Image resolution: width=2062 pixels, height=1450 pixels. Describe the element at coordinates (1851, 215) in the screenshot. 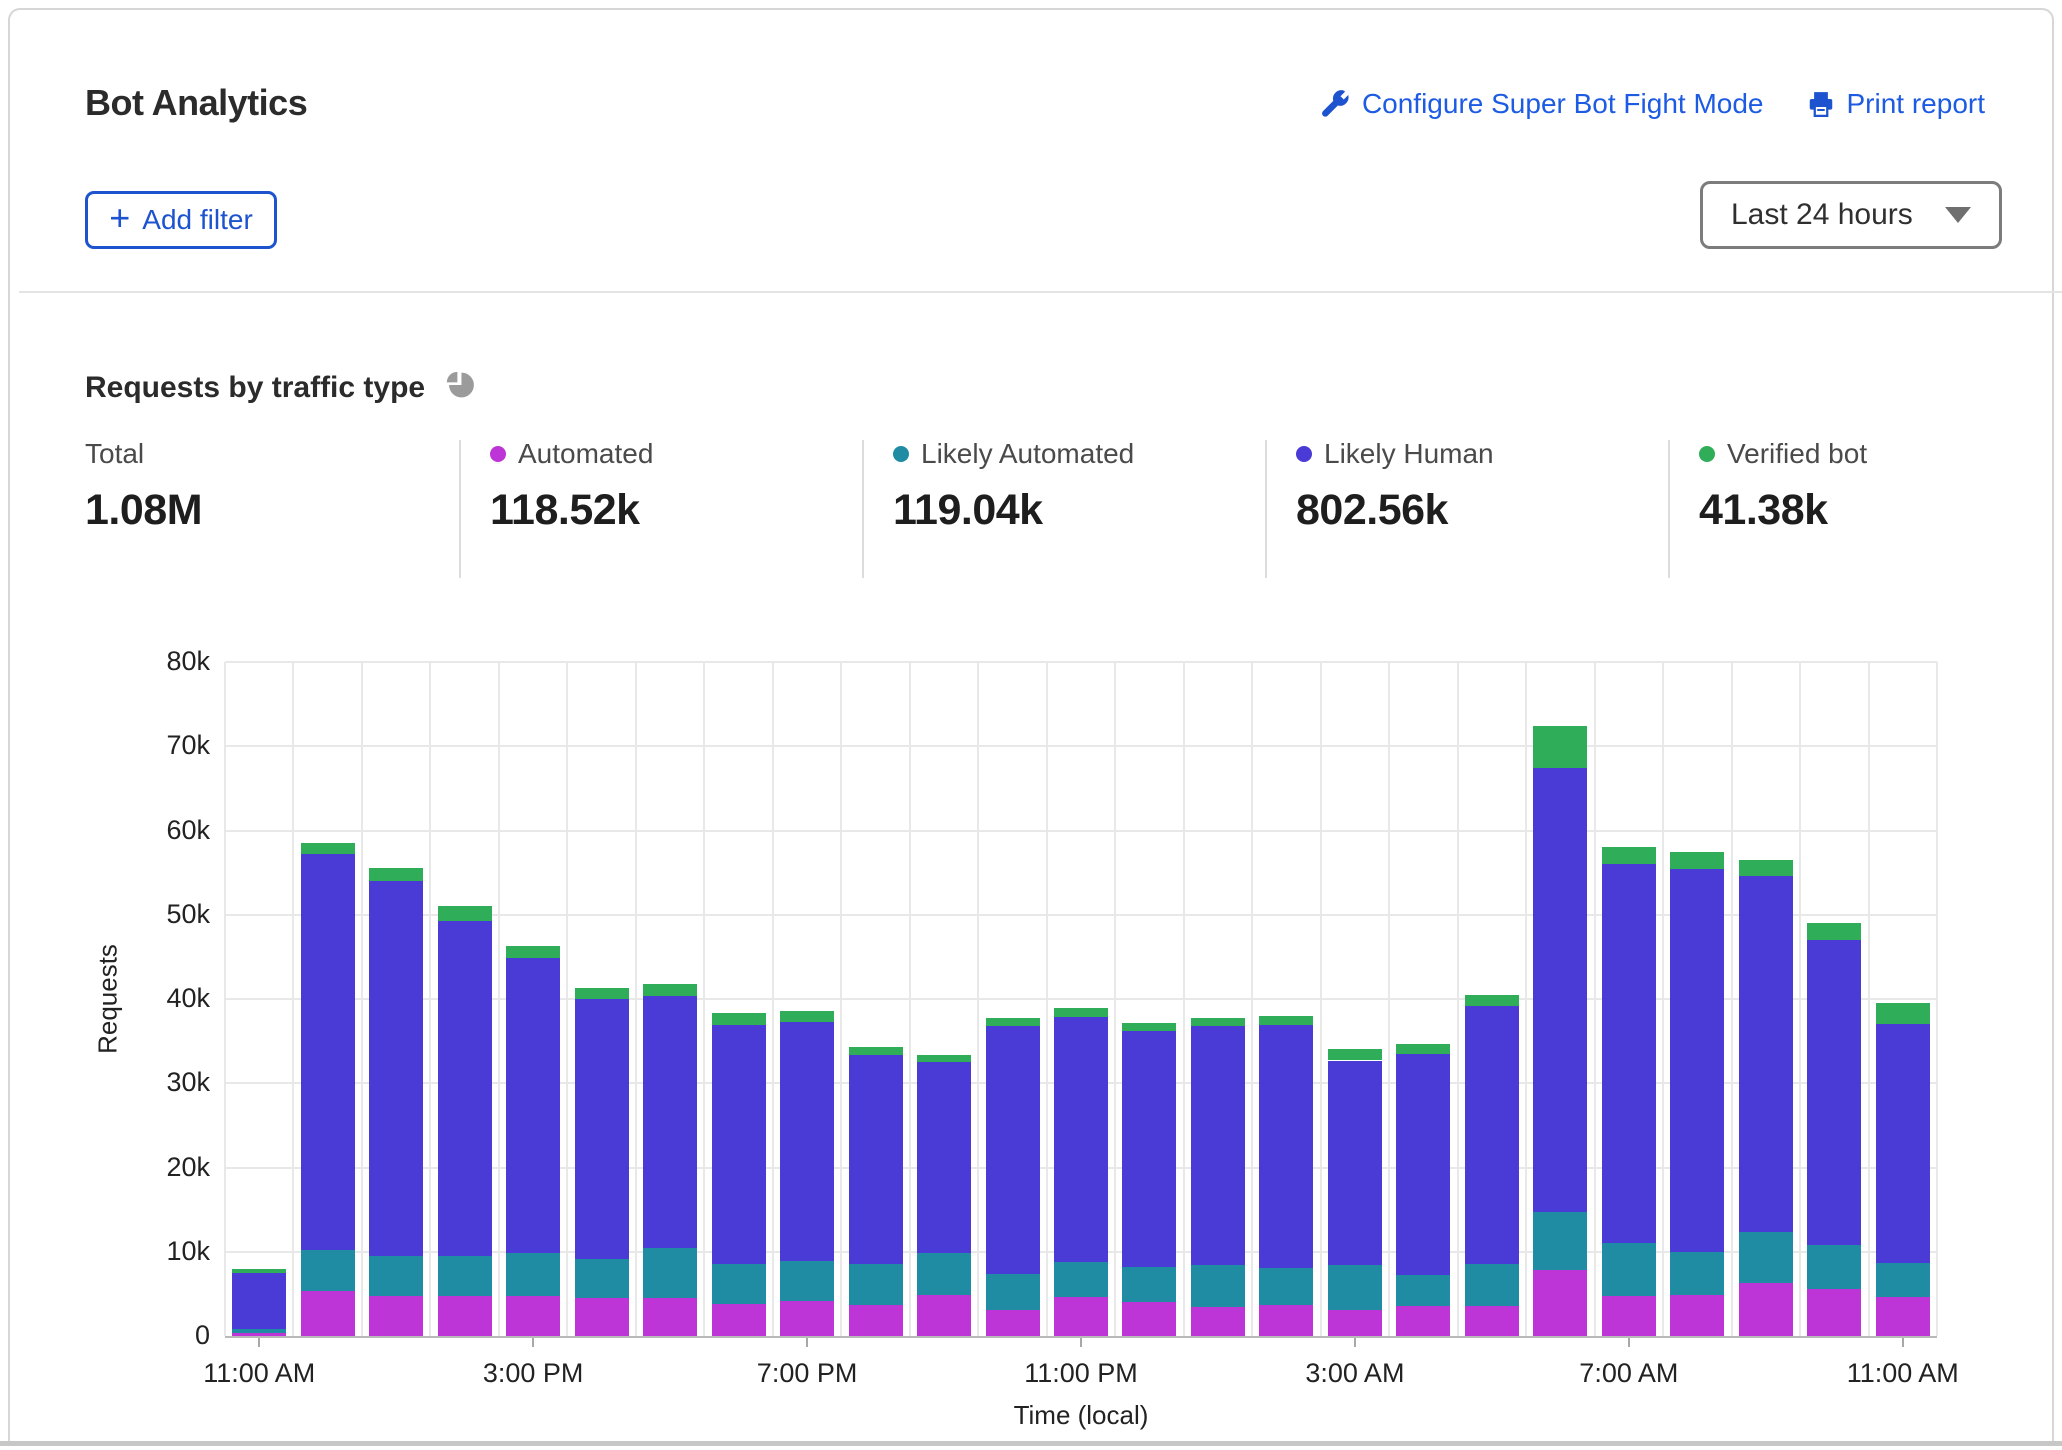

I see `time-range-dropdown: Last 24 hours` at that location.